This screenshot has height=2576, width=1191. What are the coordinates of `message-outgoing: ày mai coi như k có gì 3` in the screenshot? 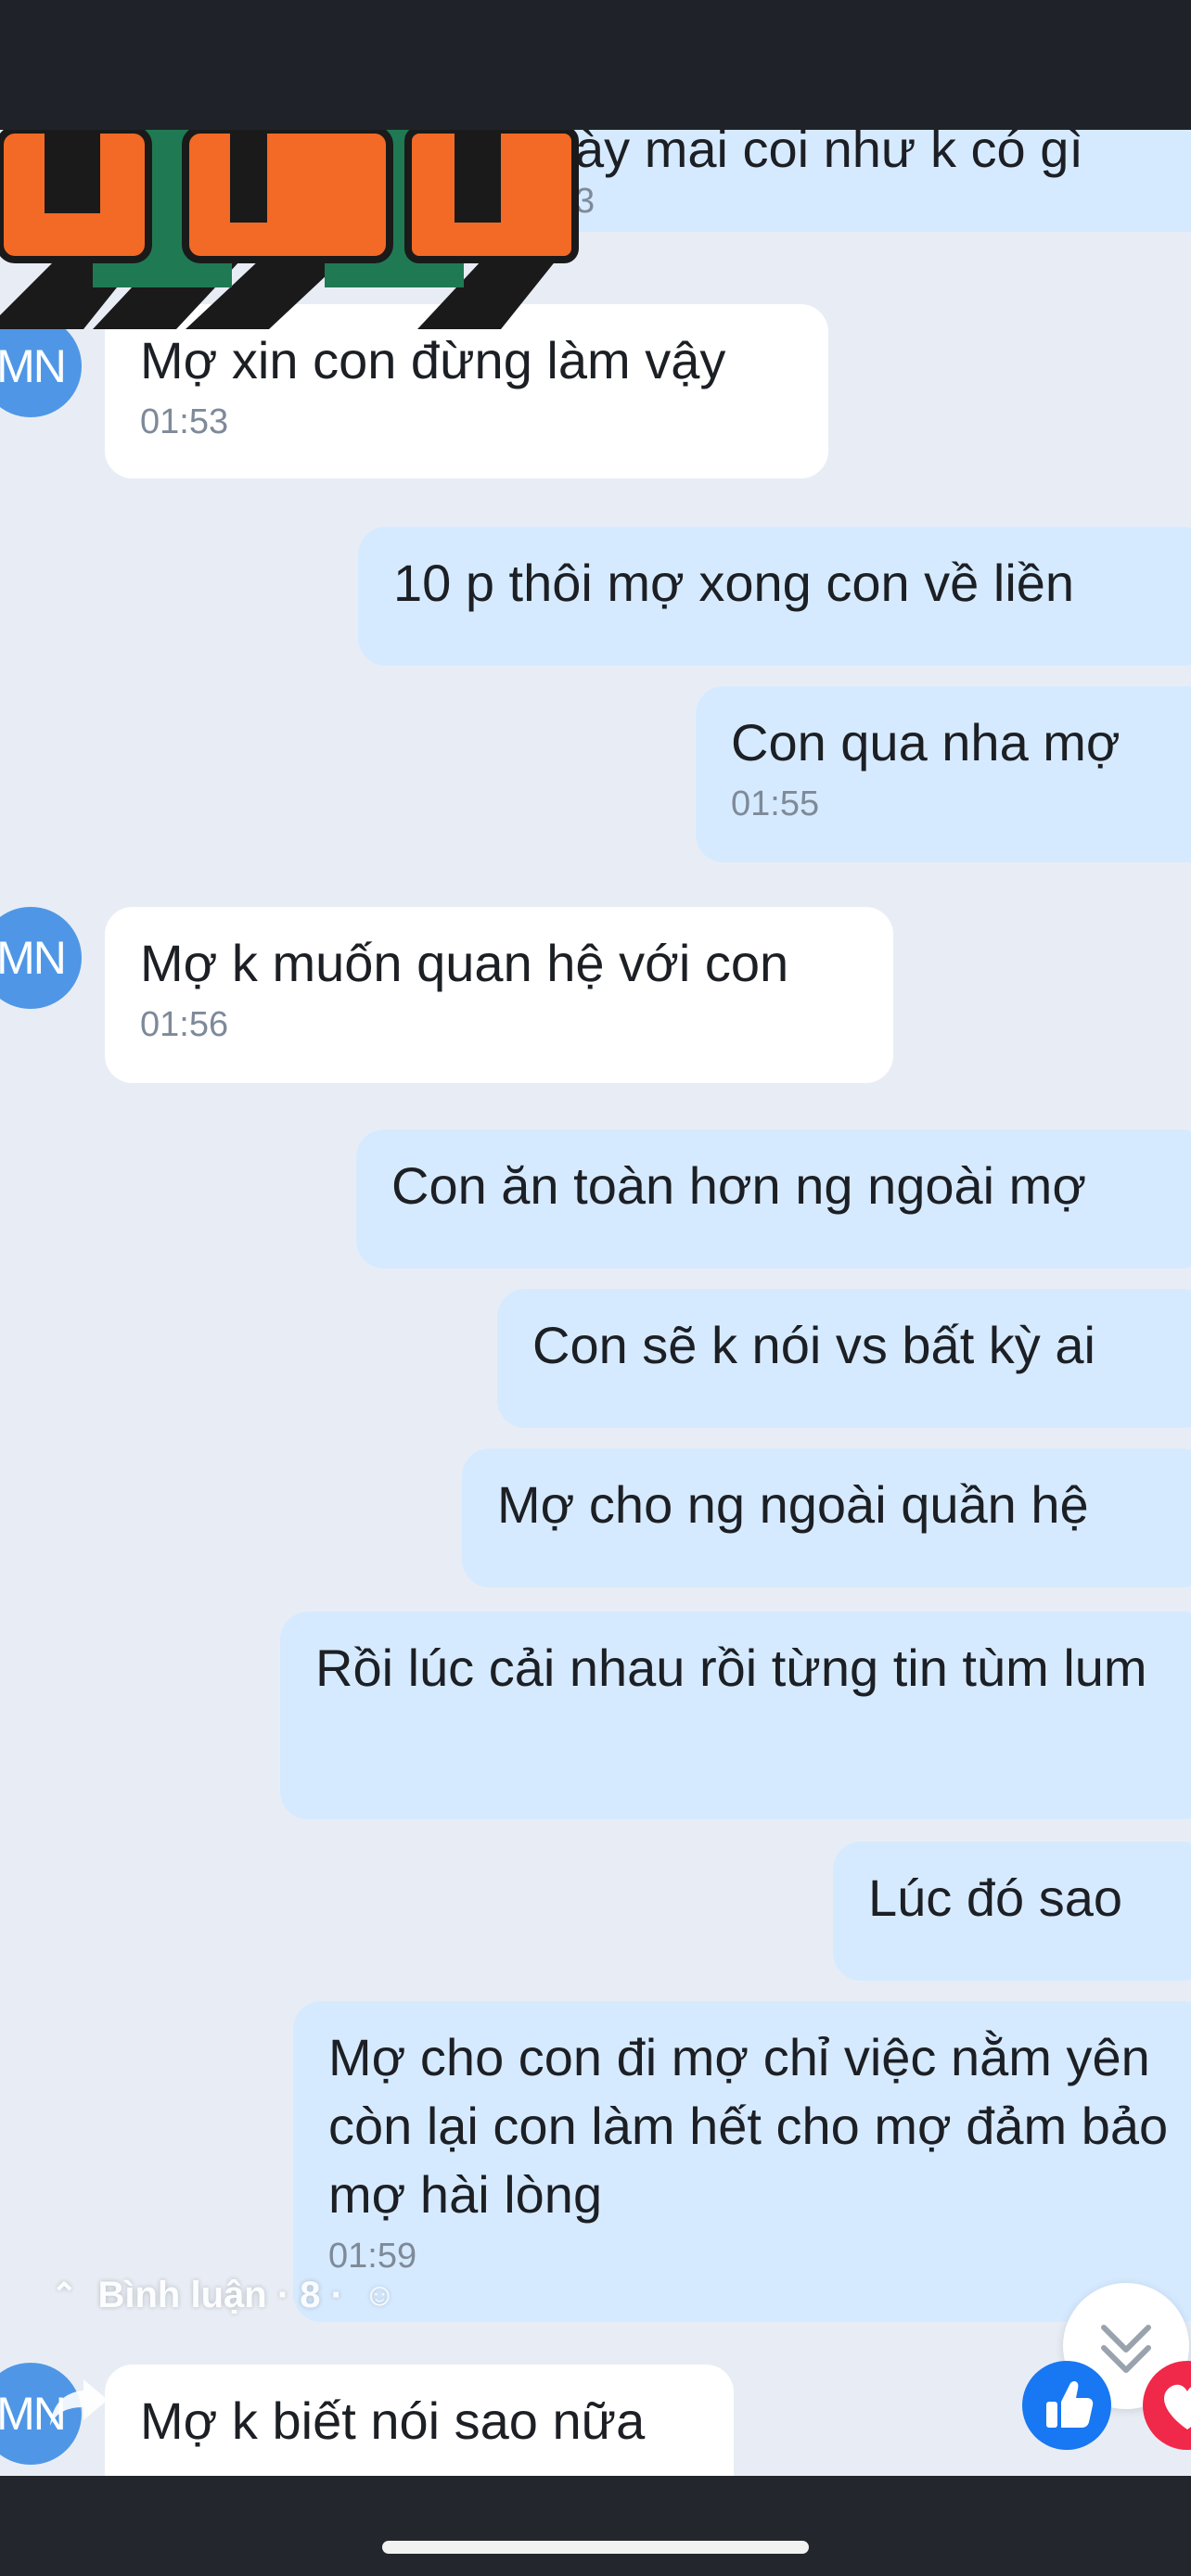 It's located at (855, 181).